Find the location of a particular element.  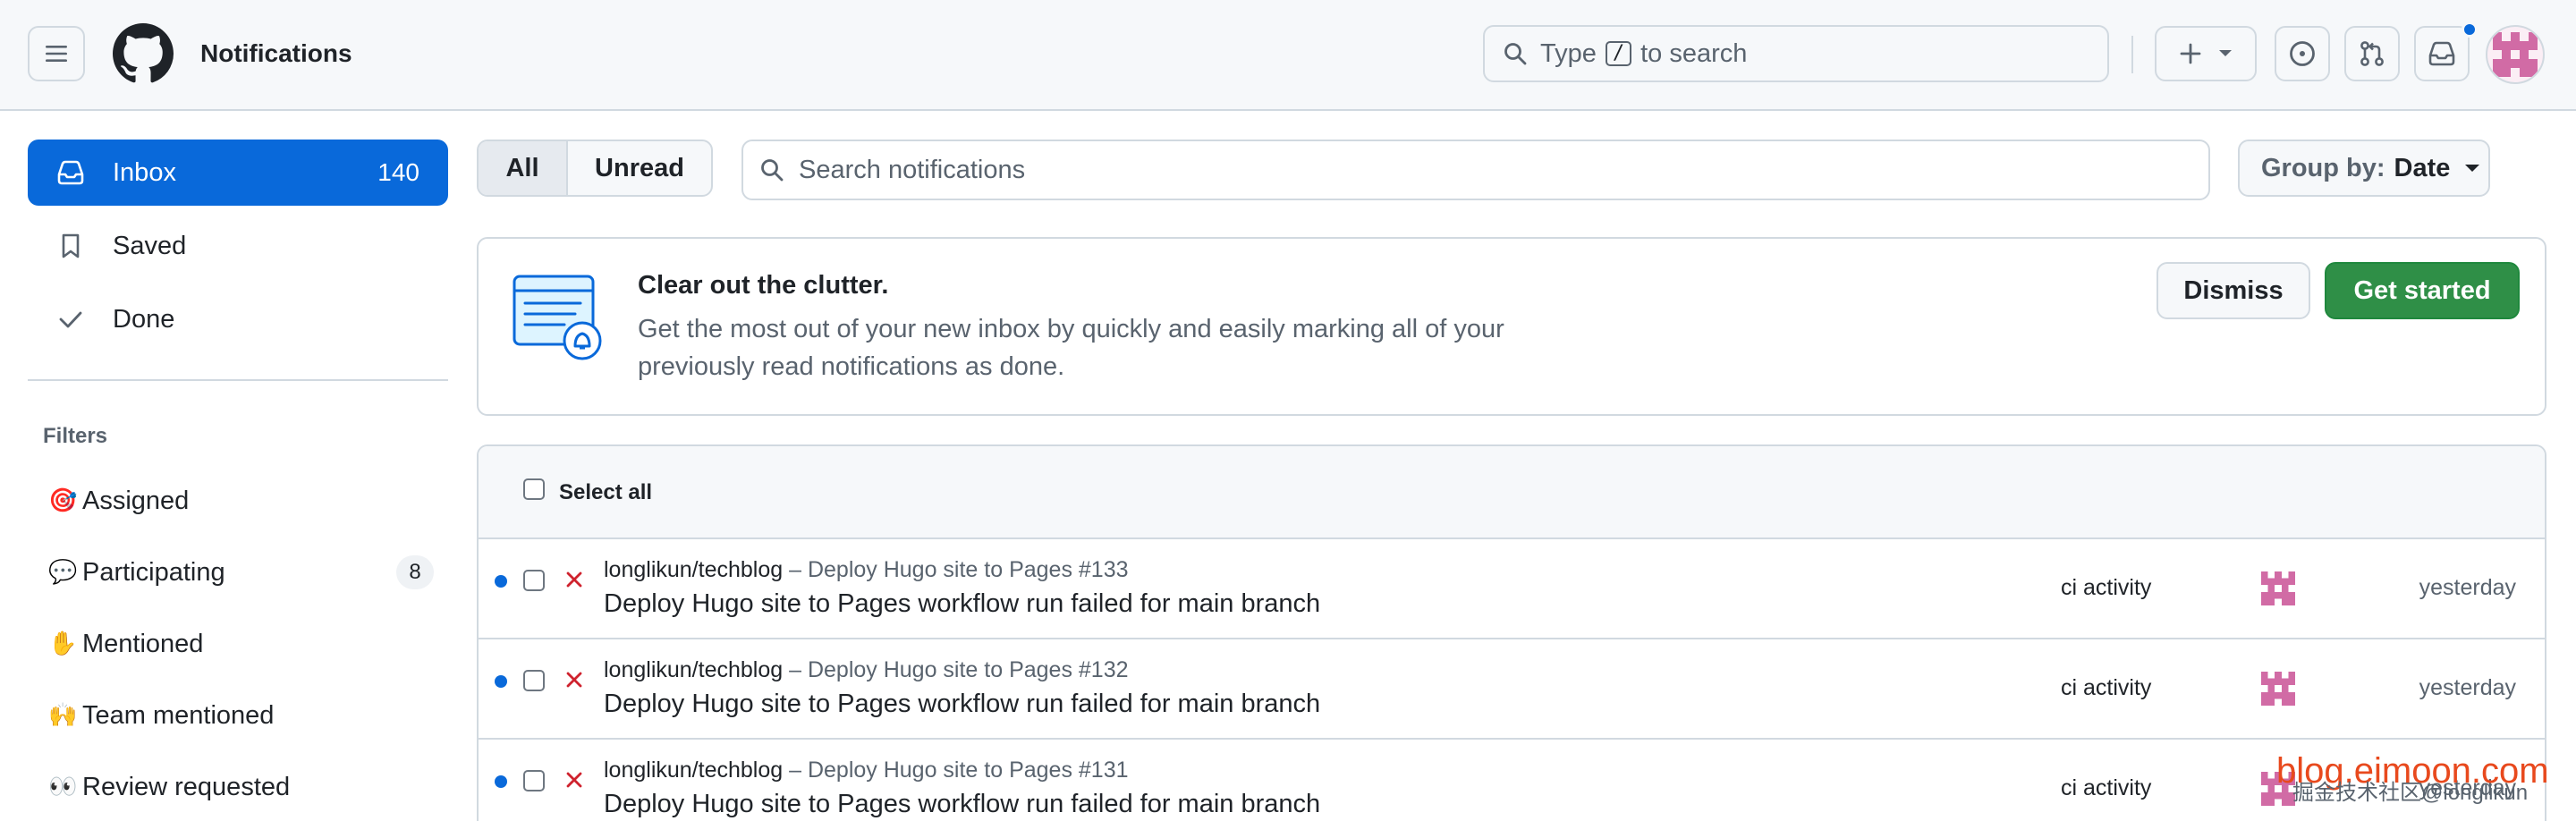

filter-assigned: 🎯 Assigned is located at coordinates (238, 500).